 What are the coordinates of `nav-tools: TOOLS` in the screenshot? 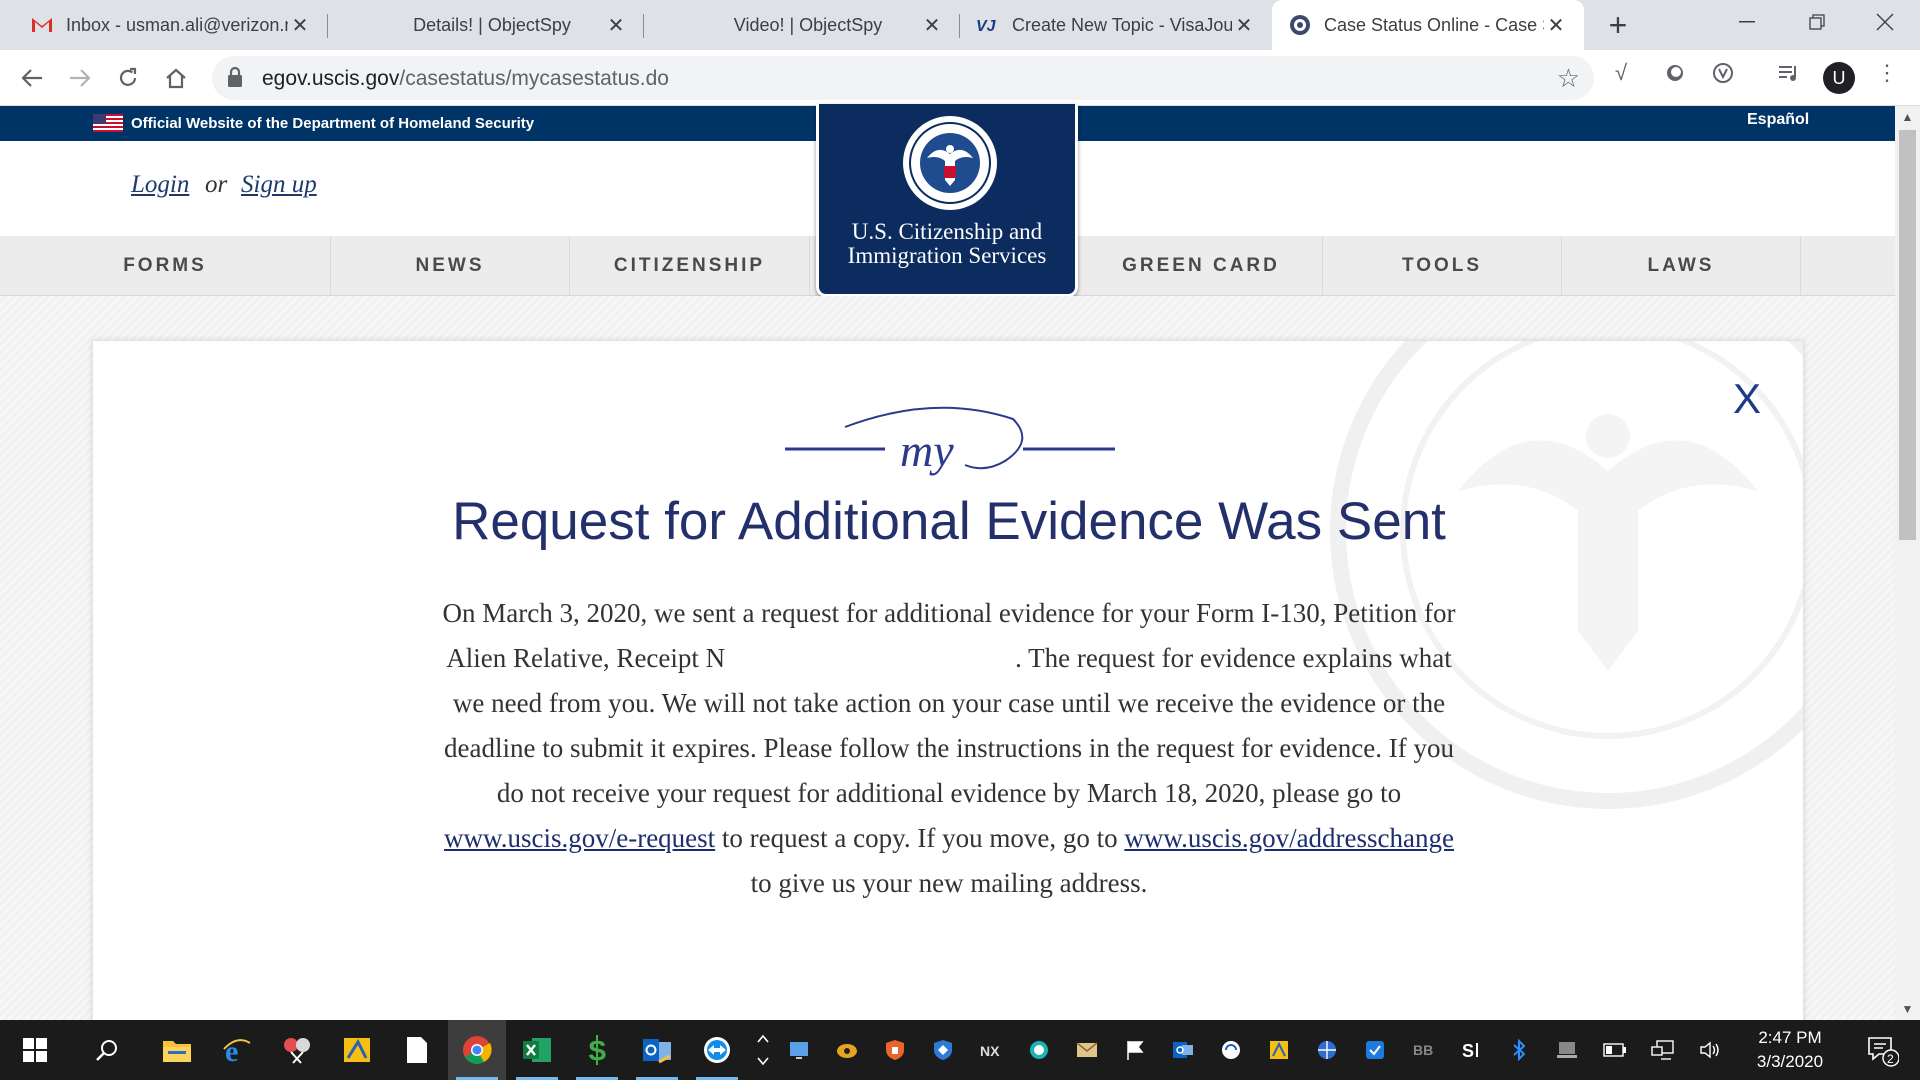 It's located at (1442, 266).